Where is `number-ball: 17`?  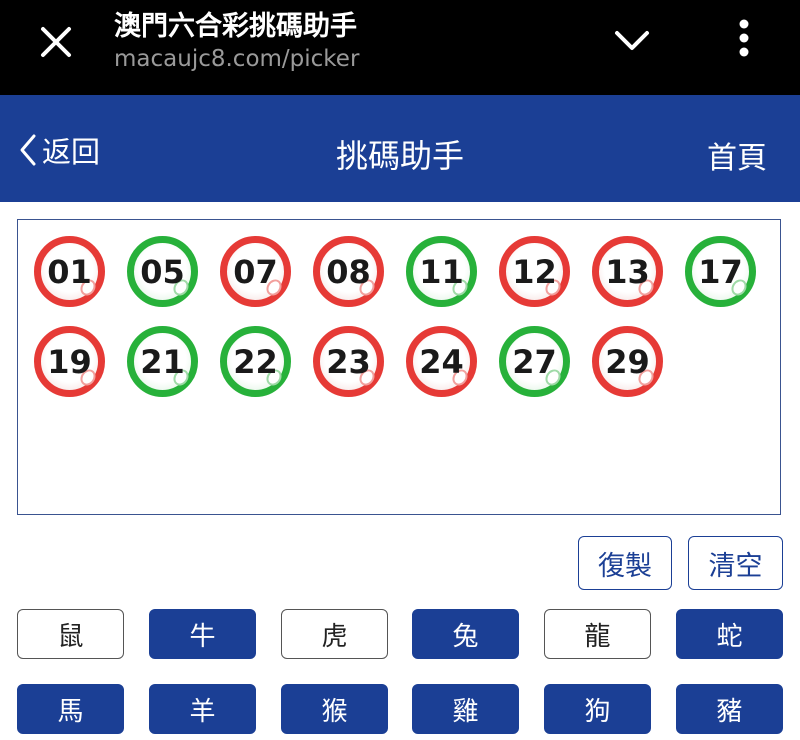
number-ball: 17 is located at coordinates (720, 271).